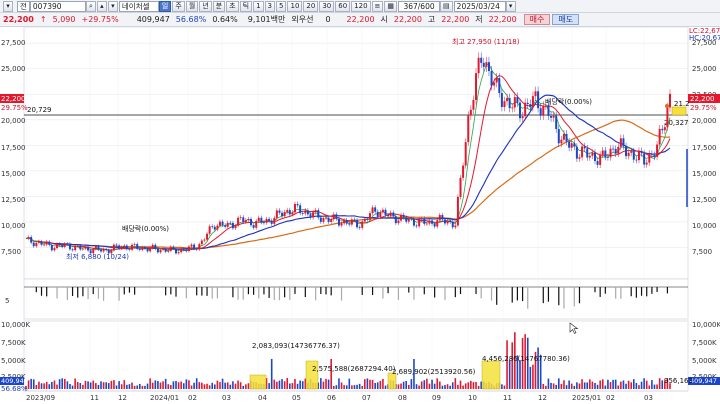 The height and width of the screenshot is (404, 720). What do you see at coordinates (101, 6) in the screenshot?
I see `arrow-up-icon: ▴` at bounding box center [101, 6].